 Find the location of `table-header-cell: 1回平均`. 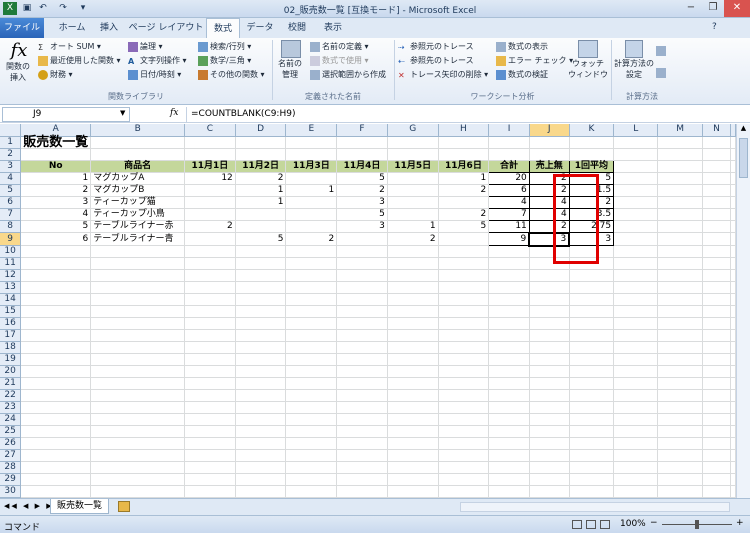

table-header-cell: 1回平均 is located at coordinates (591, 166).